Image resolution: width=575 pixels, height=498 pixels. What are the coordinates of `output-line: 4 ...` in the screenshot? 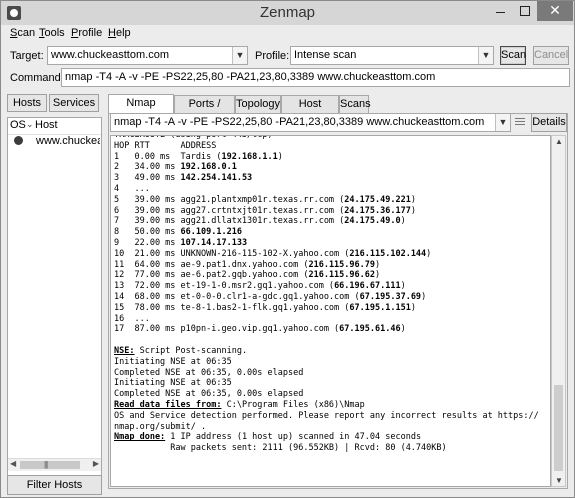 It's located at (332, 189).